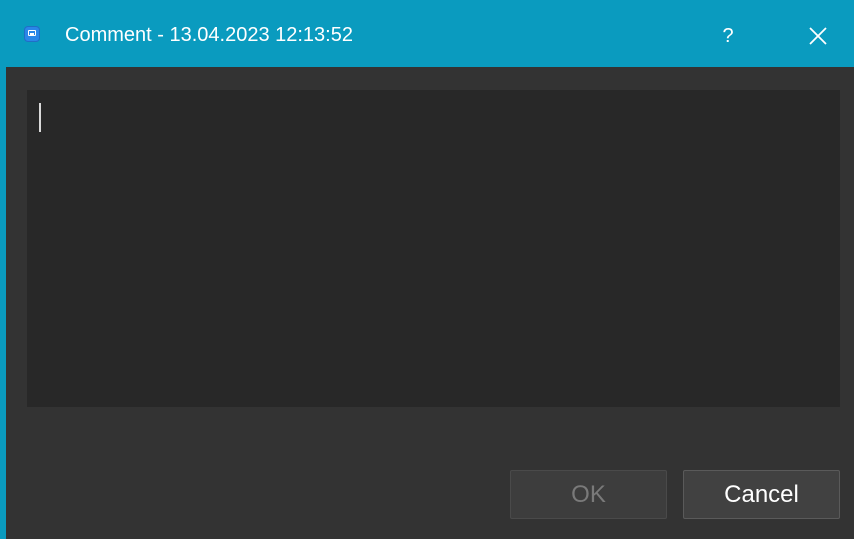 The width and height of the screenshot is (854, 539). What do you see at coordinates (761, 494) in the screenshot?
I see `cancel-button: Cancel` at bounding box center [761, 494].